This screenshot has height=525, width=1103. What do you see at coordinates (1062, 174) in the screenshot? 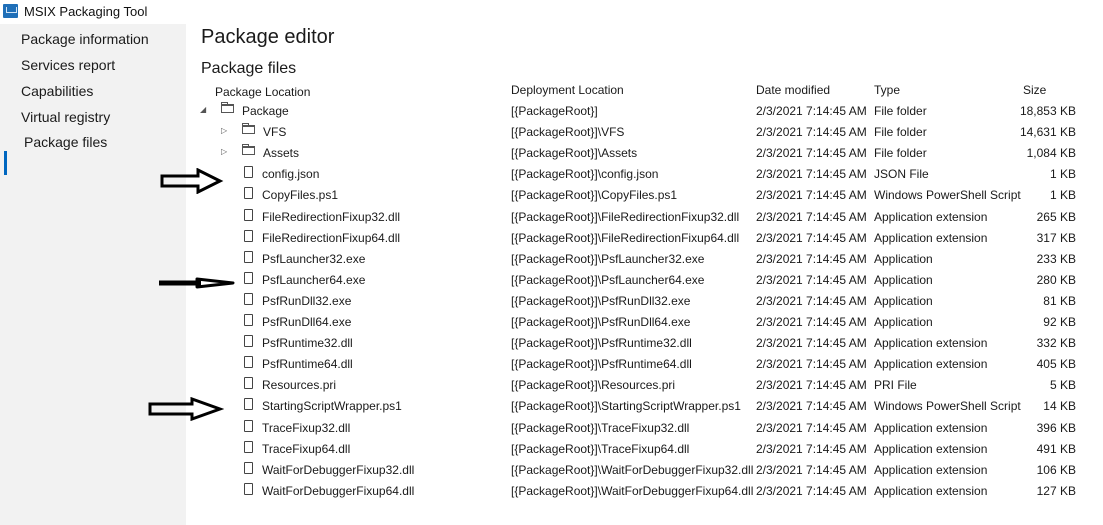
I see `size-cell: 1 KB` at bounding box center [1062, 174].